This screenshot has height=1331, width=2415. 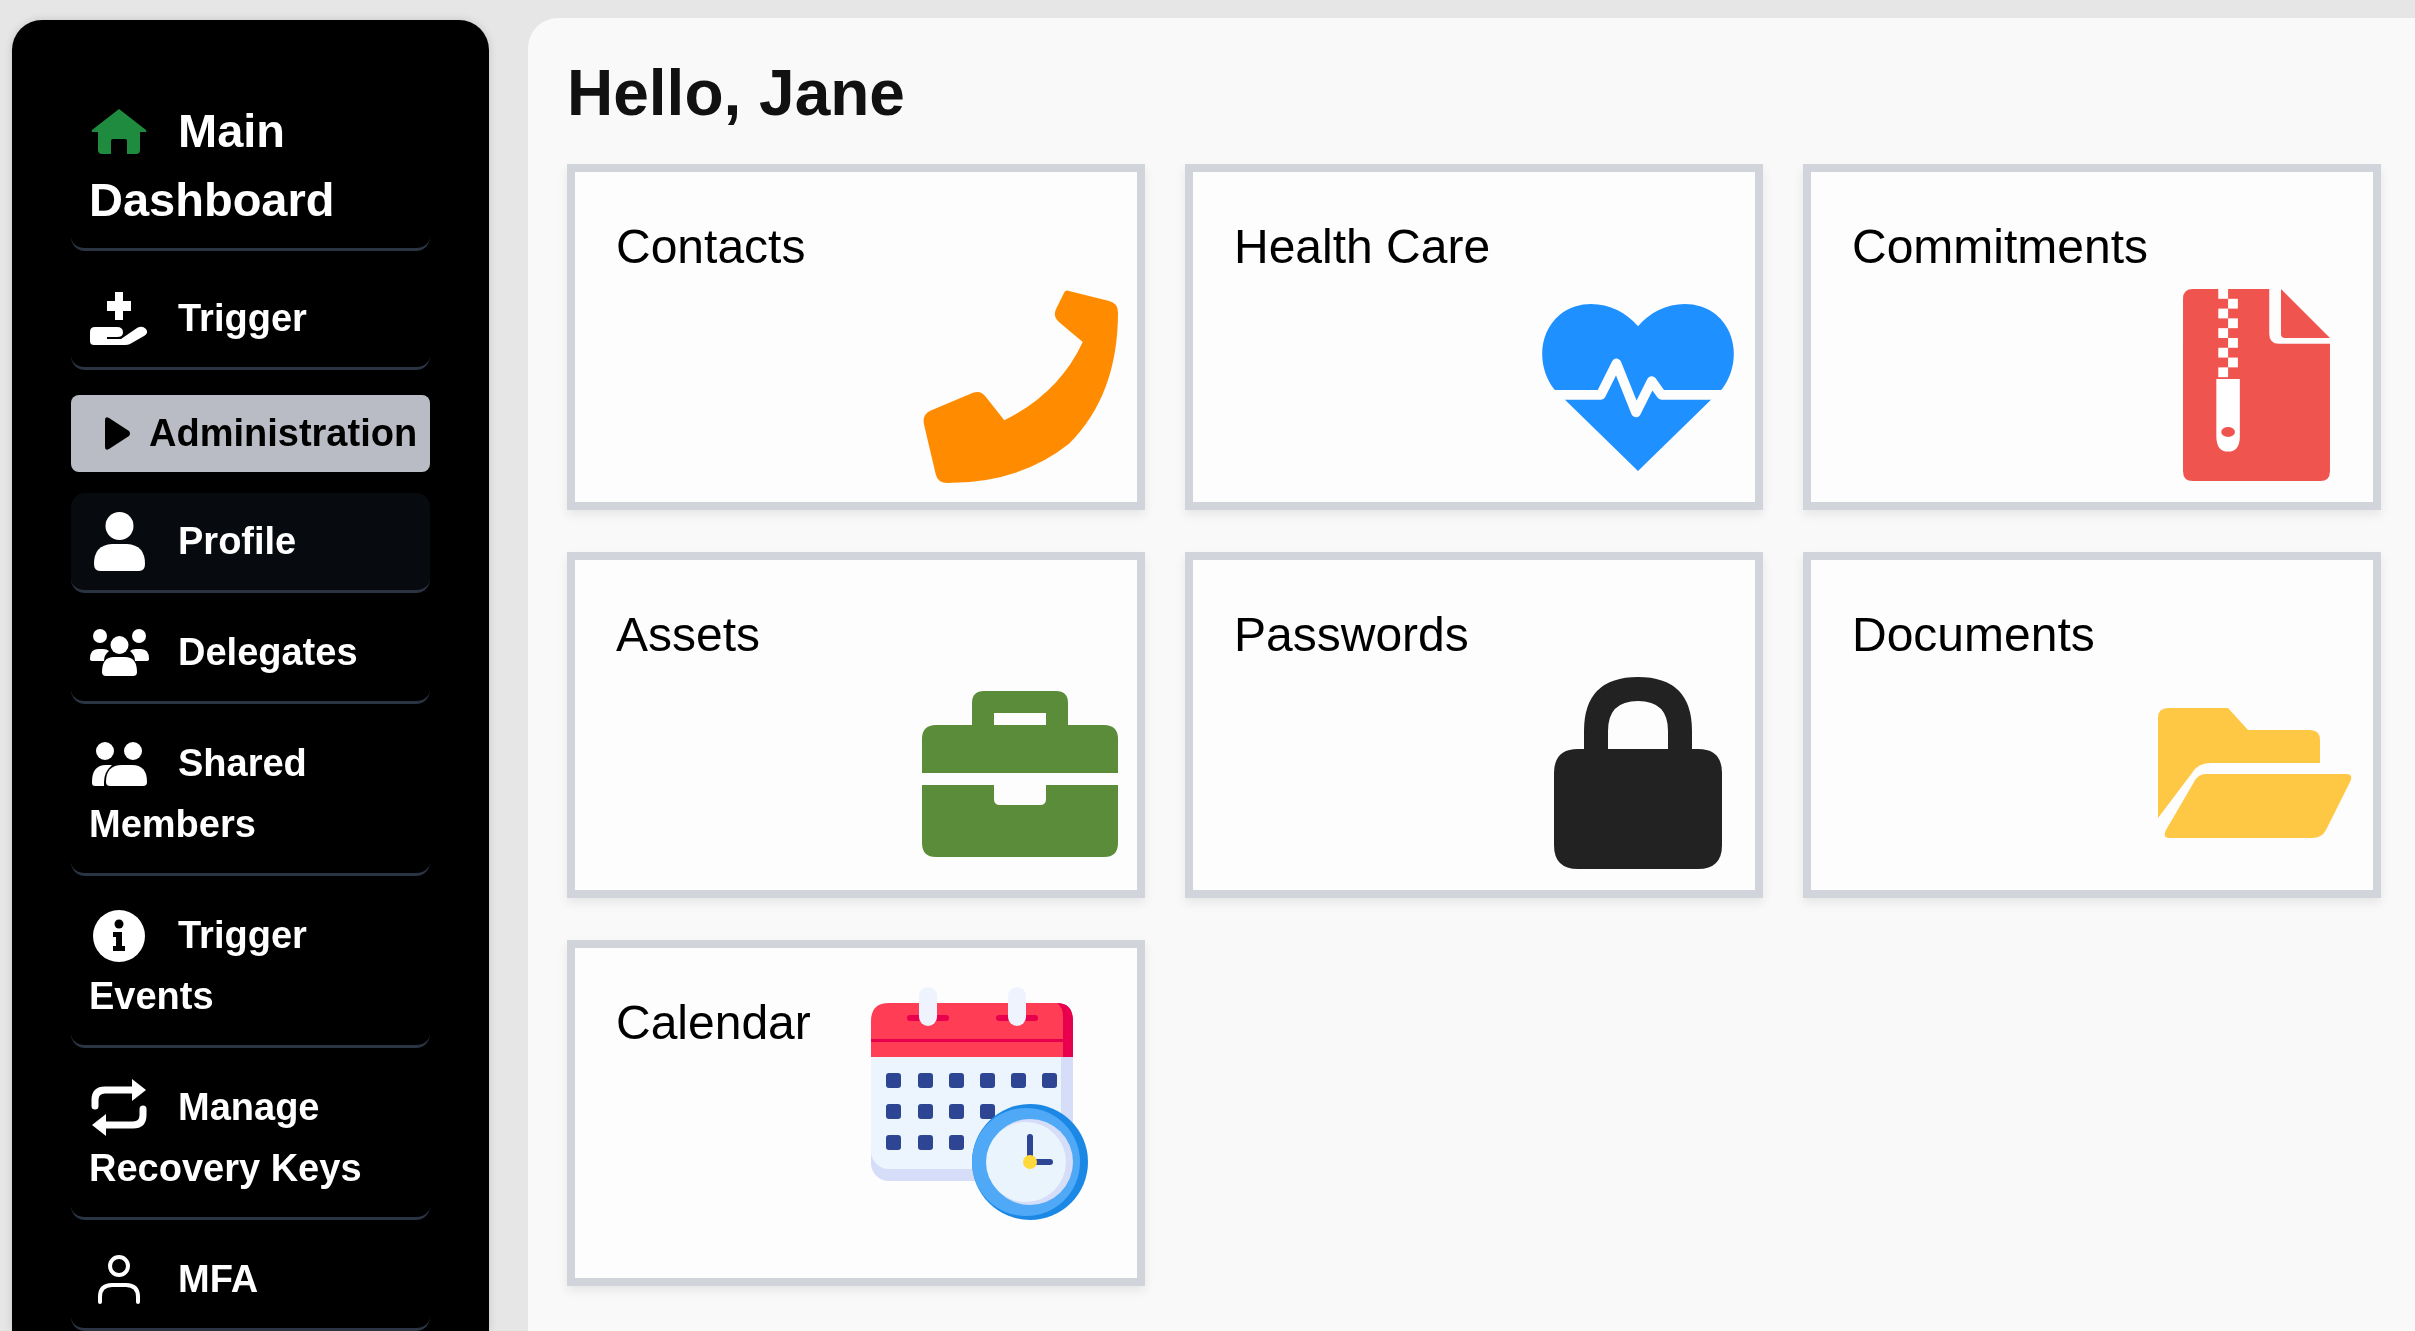 I want to click on greeting-heading: Hello, Jane, so click(x=736, y=93).